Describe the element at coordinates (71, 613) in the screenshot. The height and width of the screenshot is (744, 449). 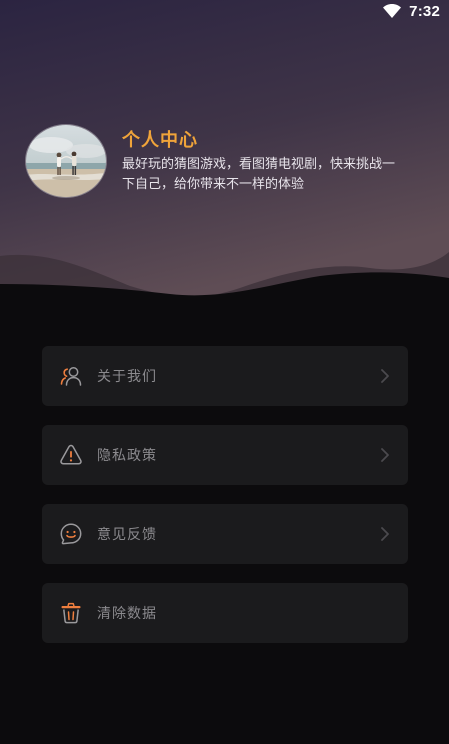
I see `trash-icon` at that location.